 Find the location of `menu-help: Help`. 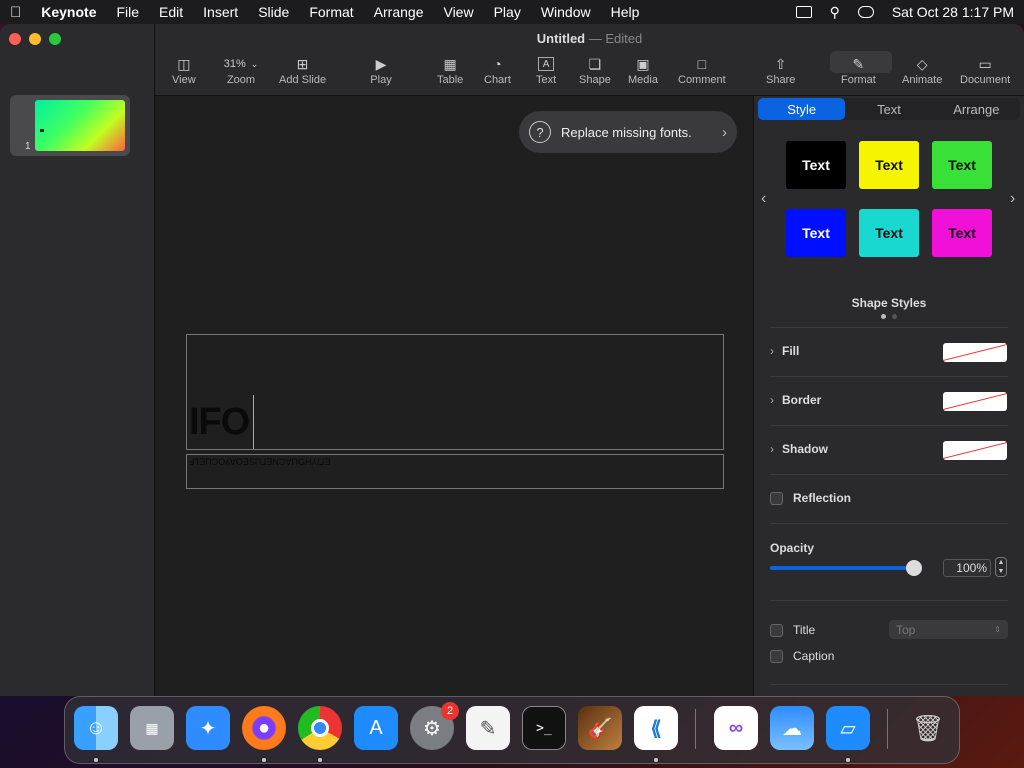

menu-help: Help is located at coordinates (625, 12).